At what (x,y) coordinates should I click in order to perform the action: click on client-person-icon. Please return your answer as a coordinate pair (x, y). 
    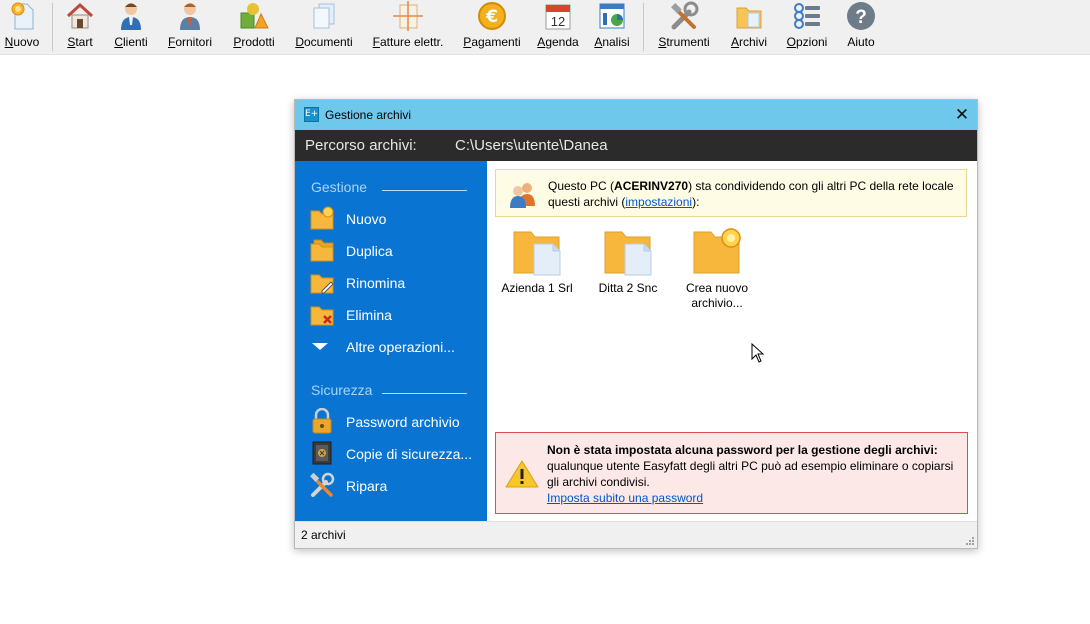
    Looking at the image, I should click on (131, 16).